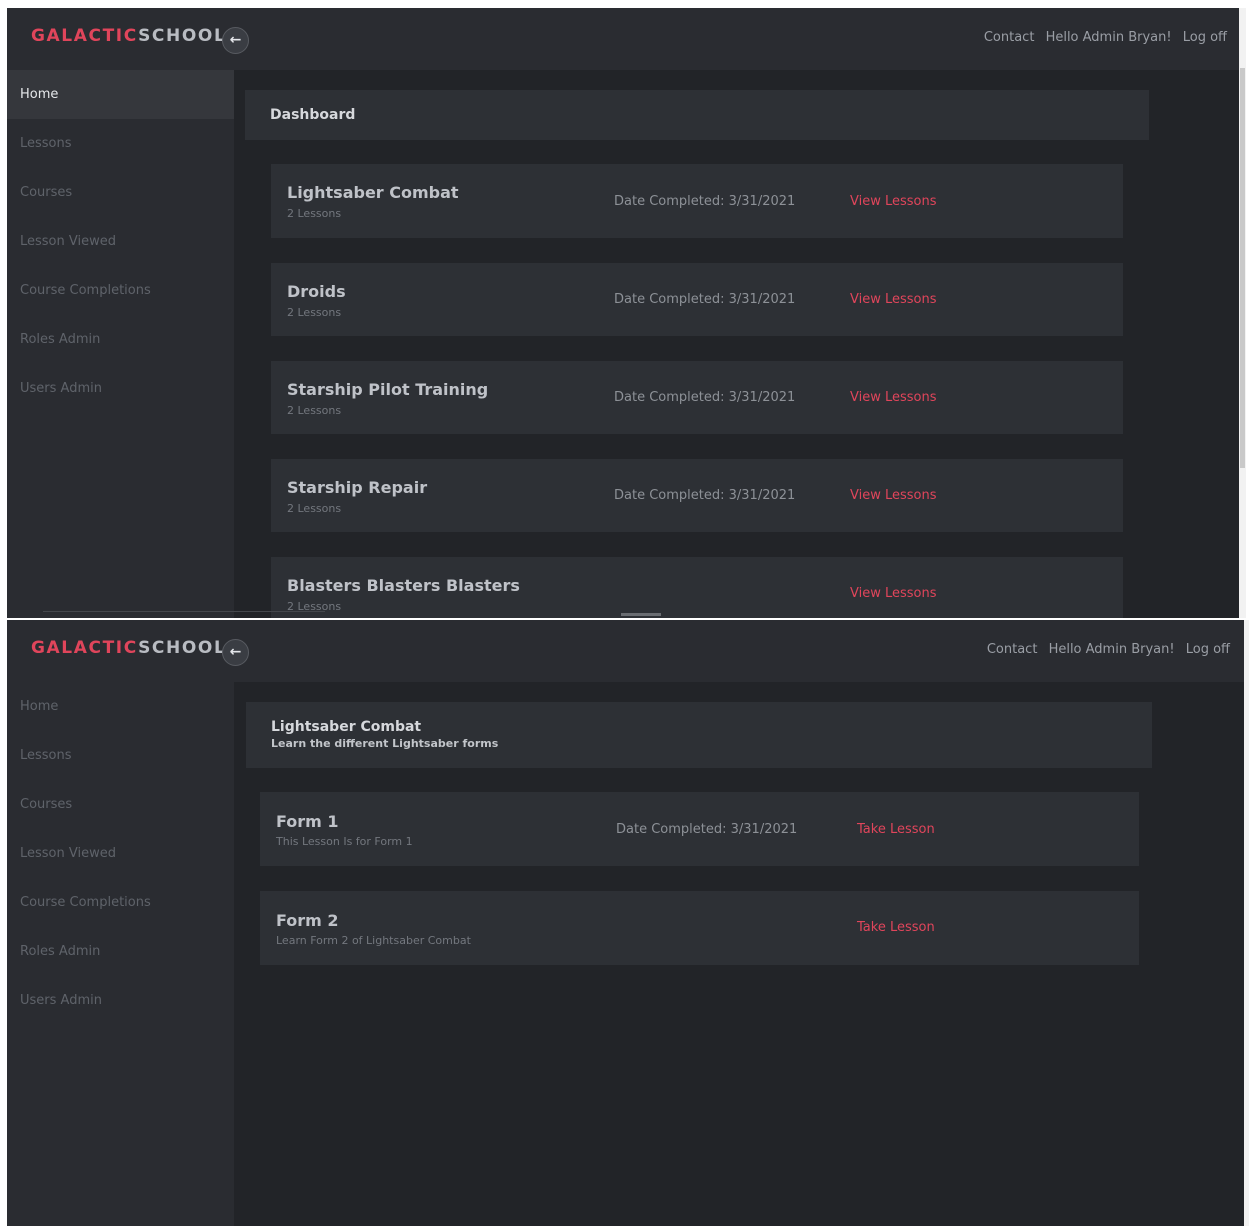  Describe the element at coordinates (1242, 268) in the screenshot. I see `vertical-scroll-thumb` at that location.